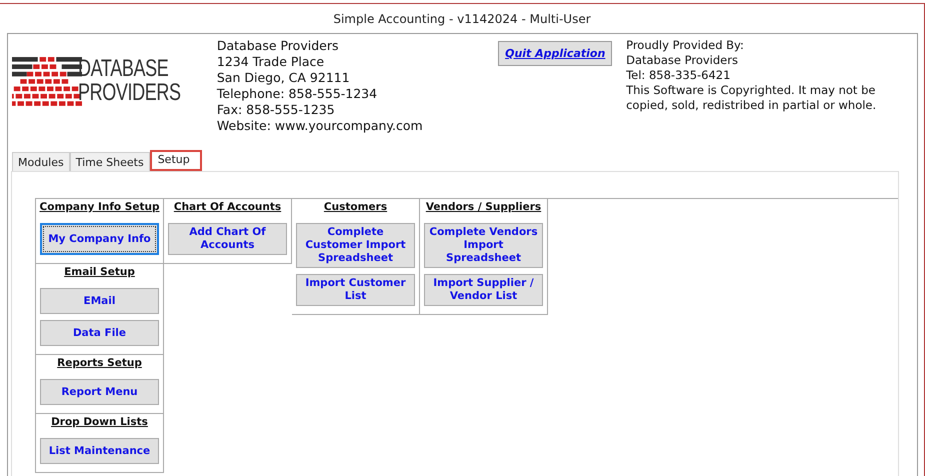  I want to click on setup-button: EMail, so click(99, 301).